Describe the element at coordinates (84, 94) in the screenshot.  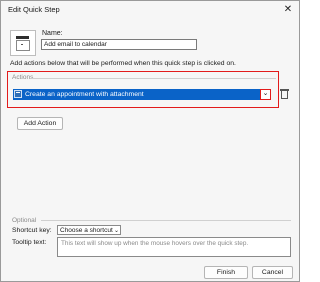
I see `action-select-label: Create an appointment with attachment` at that location.